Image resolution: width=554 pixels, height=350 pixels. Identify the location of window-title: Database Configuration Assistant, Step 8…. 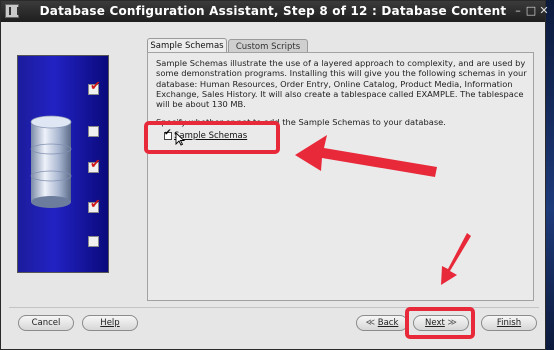
(273, 11).